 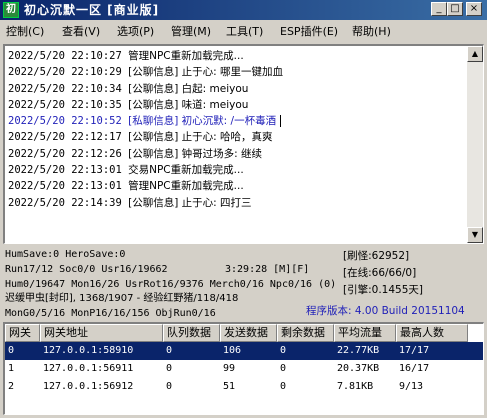 I want to click on table-cell: 127.0.0.1:58910, so click(x=88, y=350).